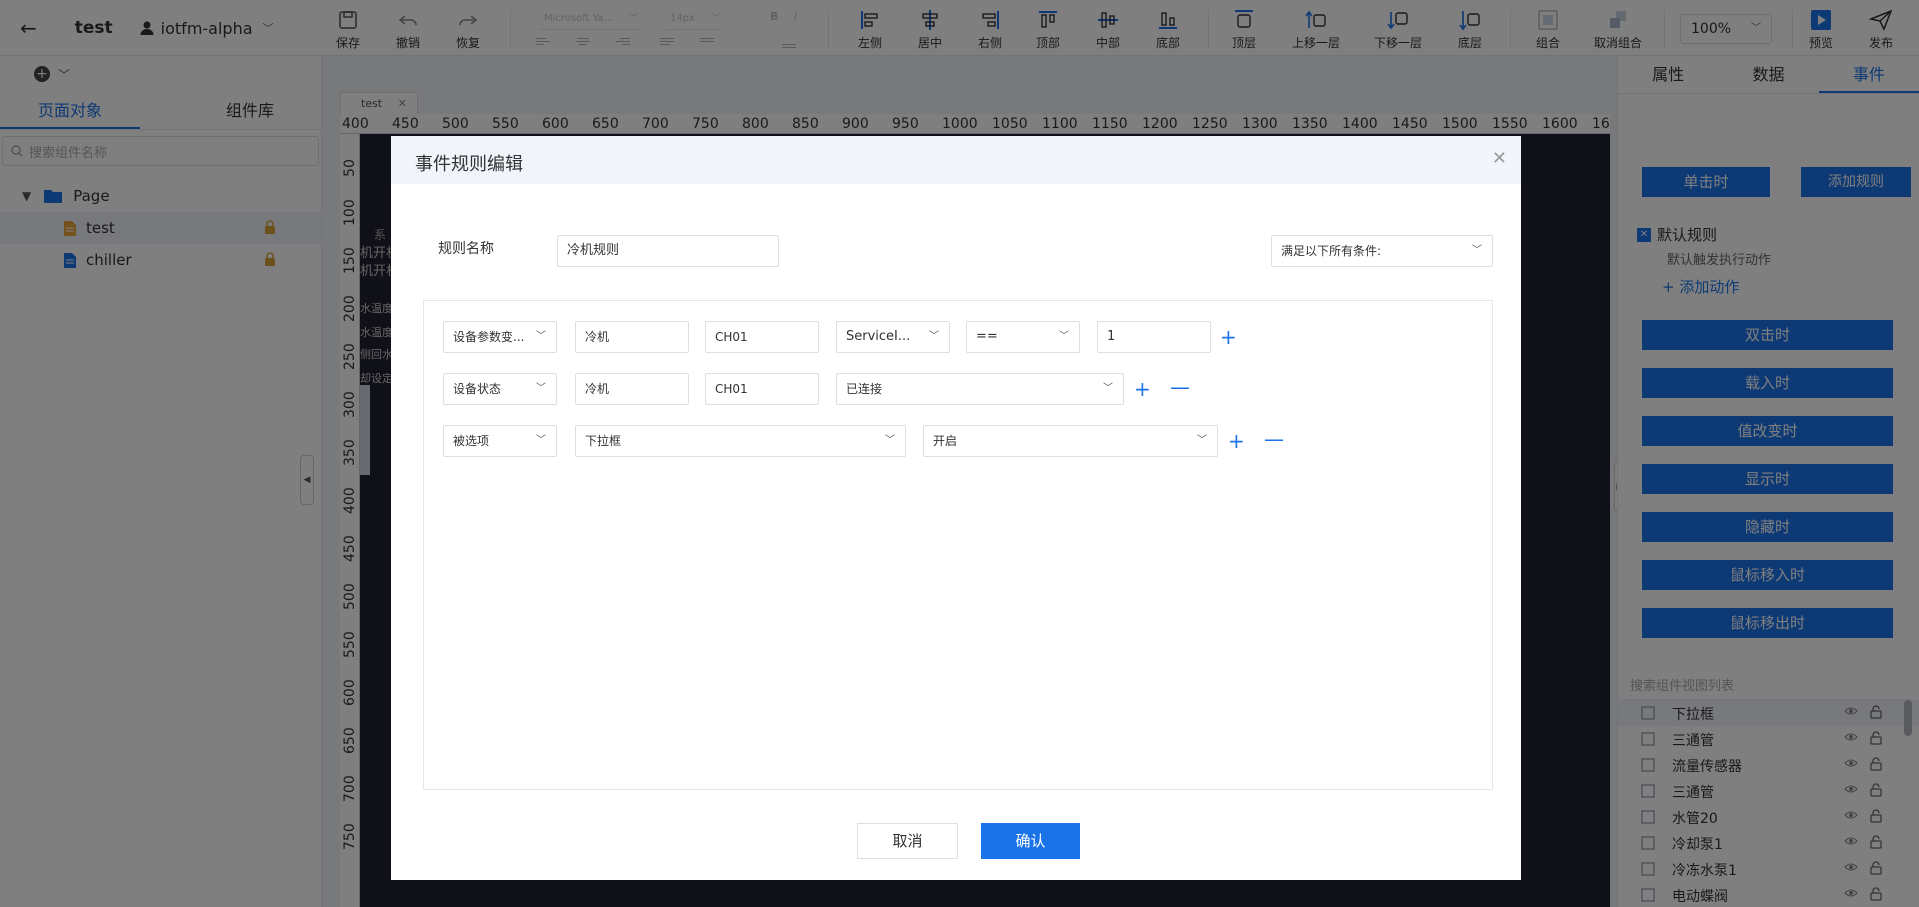  What do you see at coordinates (980, 389) in the screenshot?
I see `device-state-select: 已连接 ﹀` at bounding box center [980, 389].